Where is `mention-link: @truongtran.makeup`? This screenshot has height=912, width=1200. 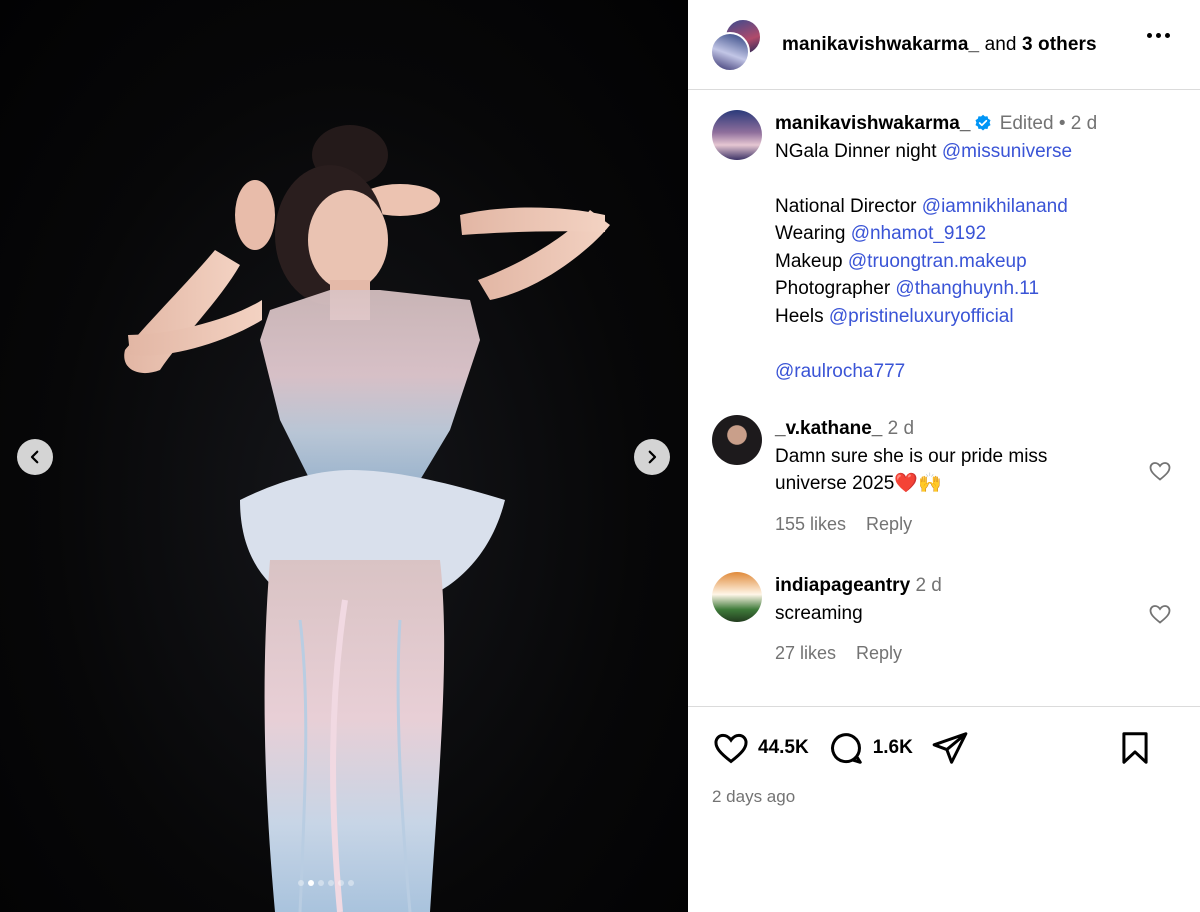 mention-link: @truongtran.makeup is located at coordinates (937, 261).